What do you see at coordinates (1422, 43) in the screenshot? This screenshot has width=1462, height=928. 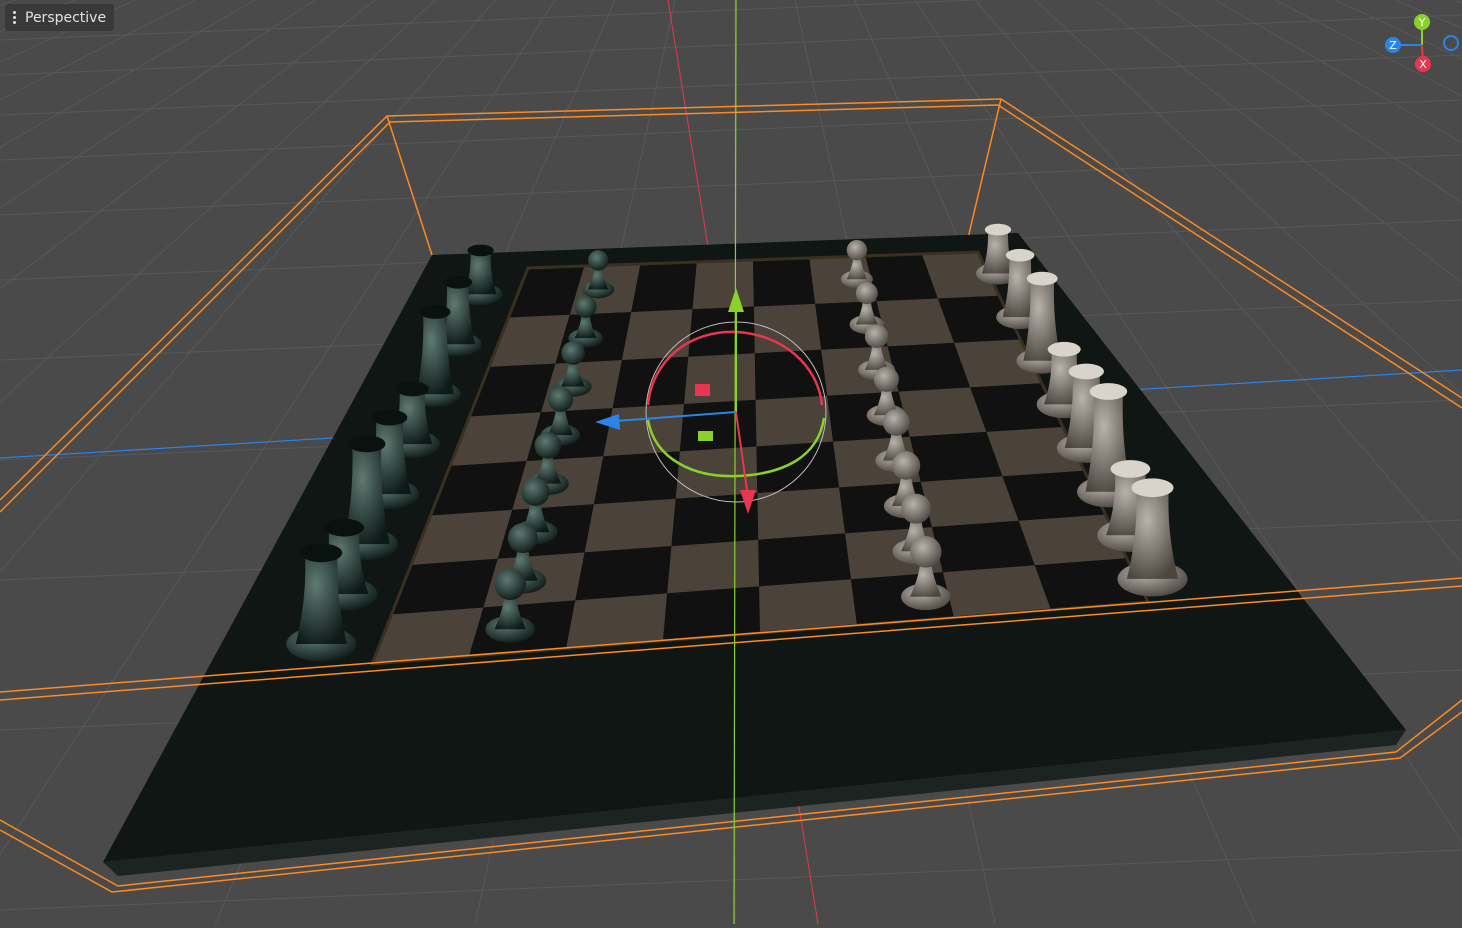 I see `orientation-gizmo: Y Z X` at bounding box center [1422, 43].